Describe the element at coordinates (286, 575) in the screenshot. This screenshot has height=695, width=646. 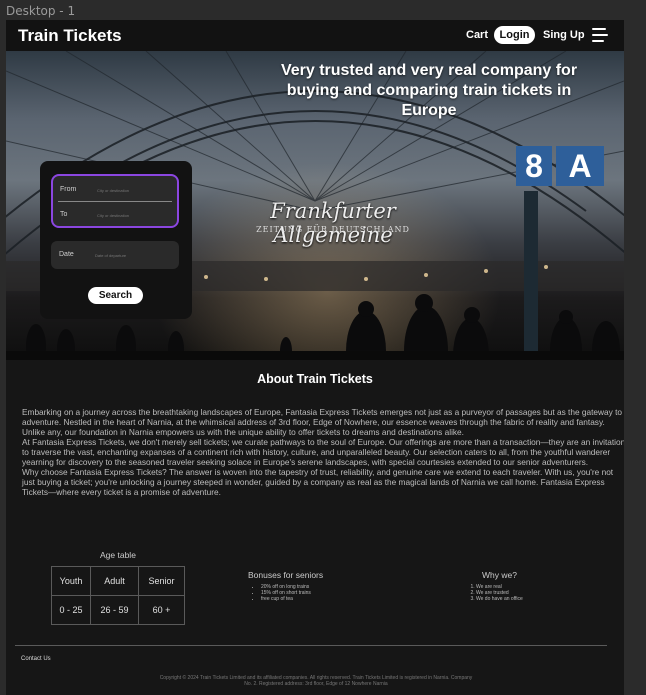
I see `bonuses-title: Bonuses for seniors` at that location.